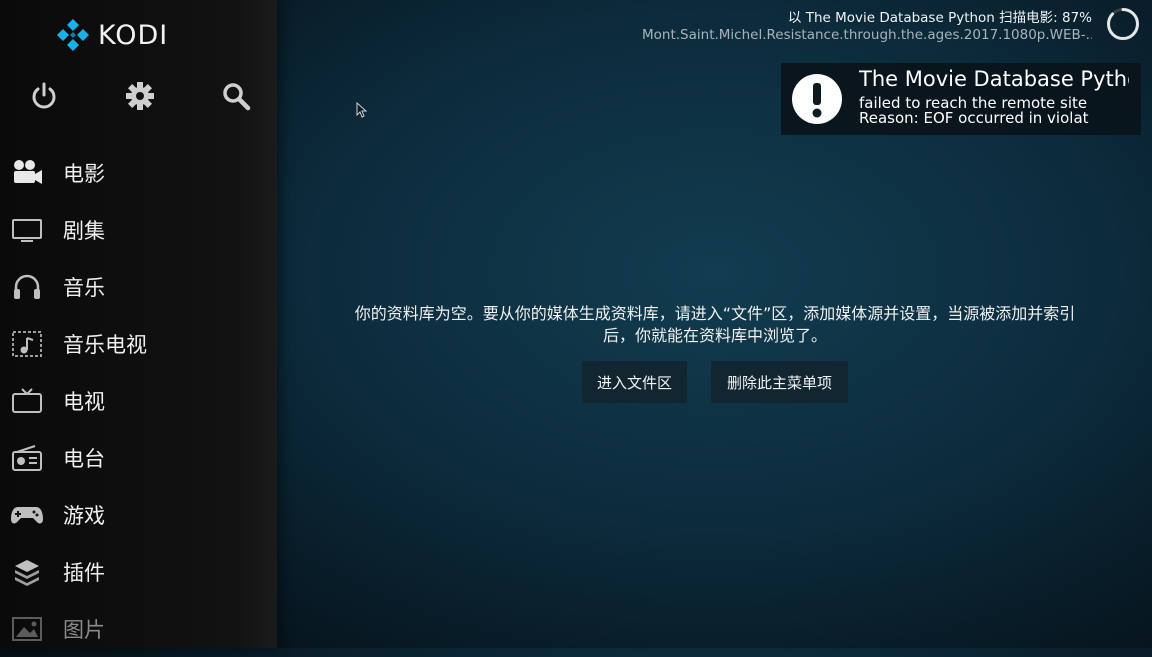  Describe the element at coordinates (84, 458) in the screenshot. I see `menu-label: 电台` at that location.